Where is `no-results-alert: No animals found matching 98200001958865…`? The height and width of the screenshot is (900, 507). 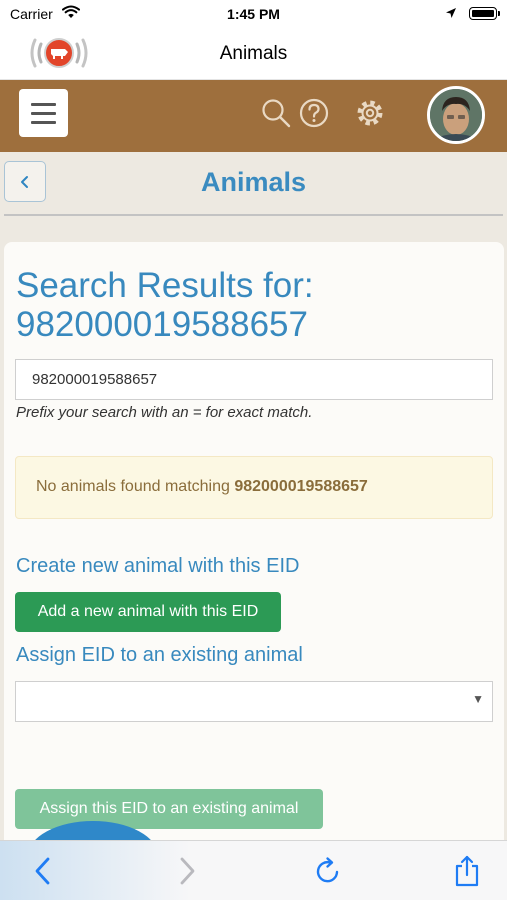 no-results-alert: No animals found matching 98200001958865… is located at coordinates (254, 487).